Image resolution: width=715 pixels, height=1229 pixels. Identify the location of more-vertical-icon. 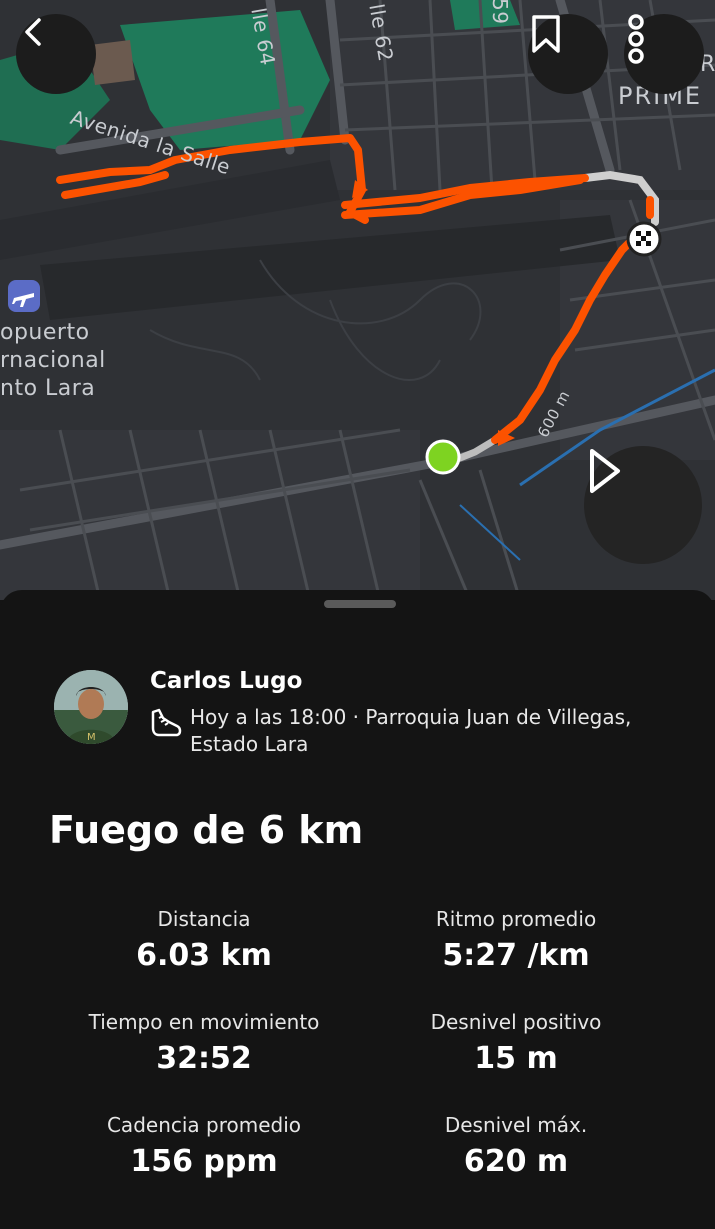
(636, 39).